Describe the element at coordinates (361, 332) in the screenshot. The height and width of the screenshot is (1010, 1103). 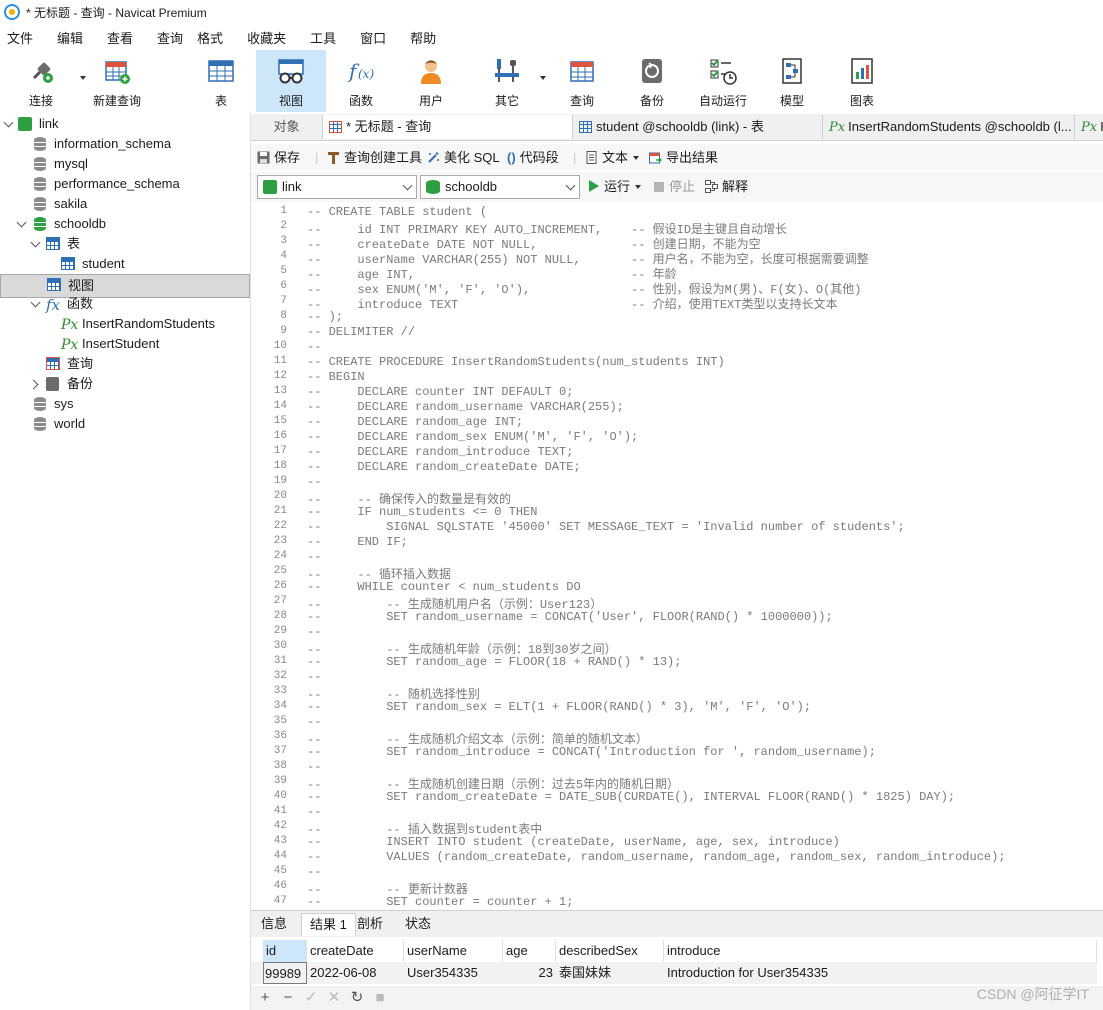
I see `code-line: -- DELIMITER //` at that location.